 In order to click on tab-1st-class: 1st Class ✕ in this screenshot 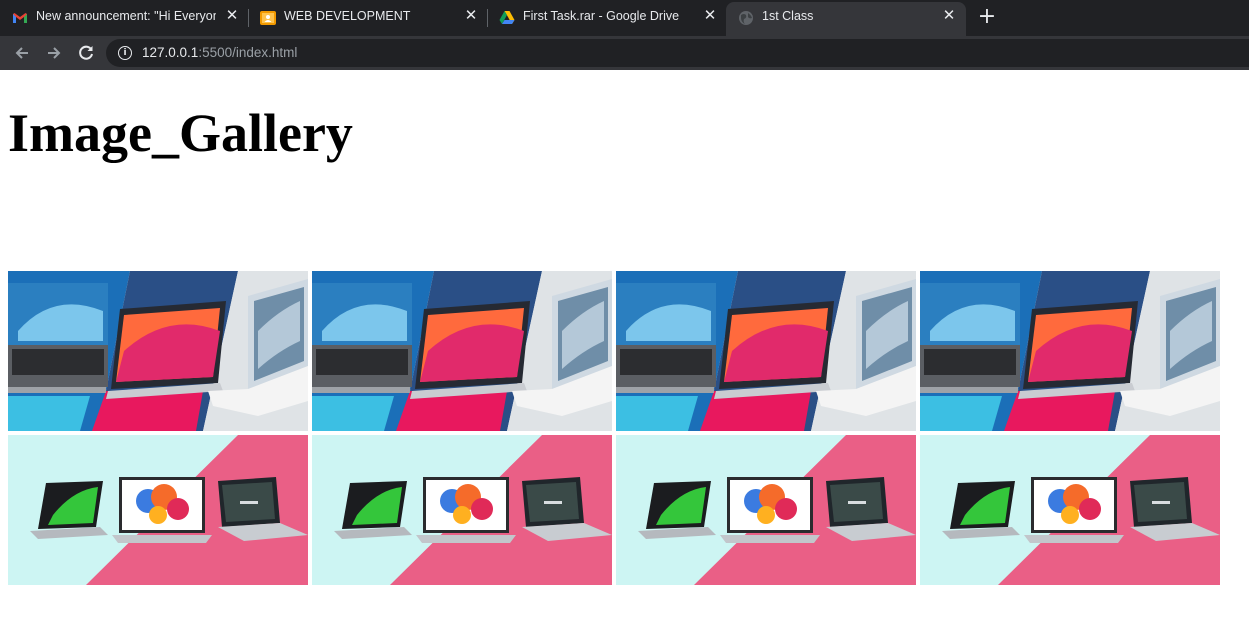, I will do `click(846, 19)`.